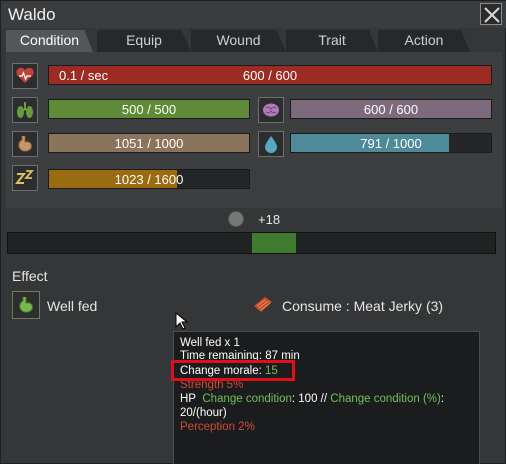  What do you see at coordinates (253, 14) in the screenshot?
I see `title-bar: Waldo` at bounding box center [253, 14].